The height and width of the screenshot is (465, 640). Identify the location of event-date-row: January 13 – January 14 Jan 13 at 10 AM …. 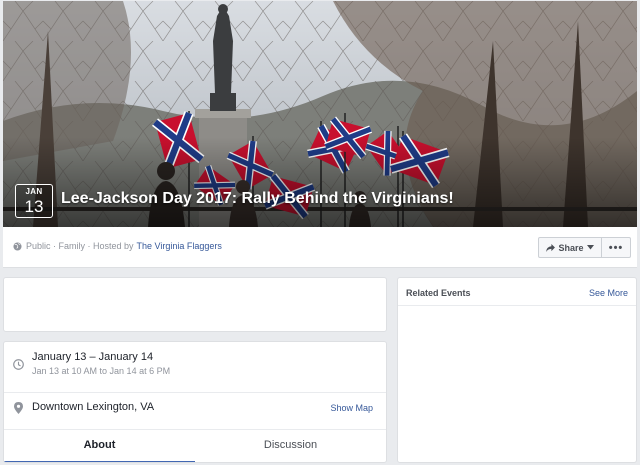
(195, 372).